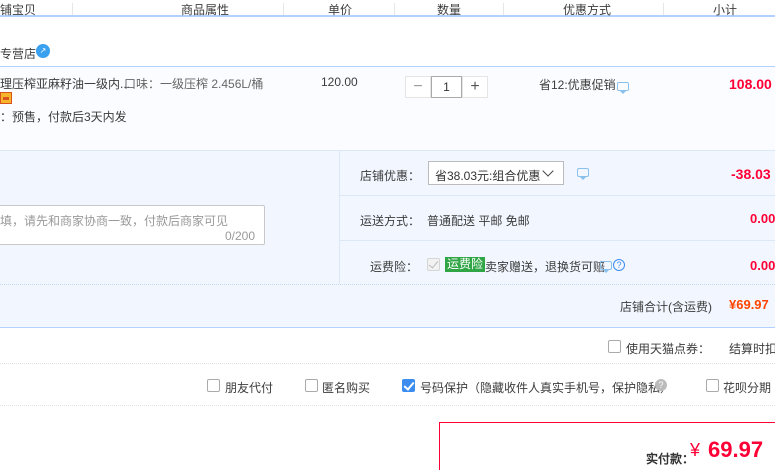  What do you see at coordinates (194, 84) in the screenshot?
I see `item-attribute: 口味：一级压榨 2.456L/桶` at bounding box center [194, 84].